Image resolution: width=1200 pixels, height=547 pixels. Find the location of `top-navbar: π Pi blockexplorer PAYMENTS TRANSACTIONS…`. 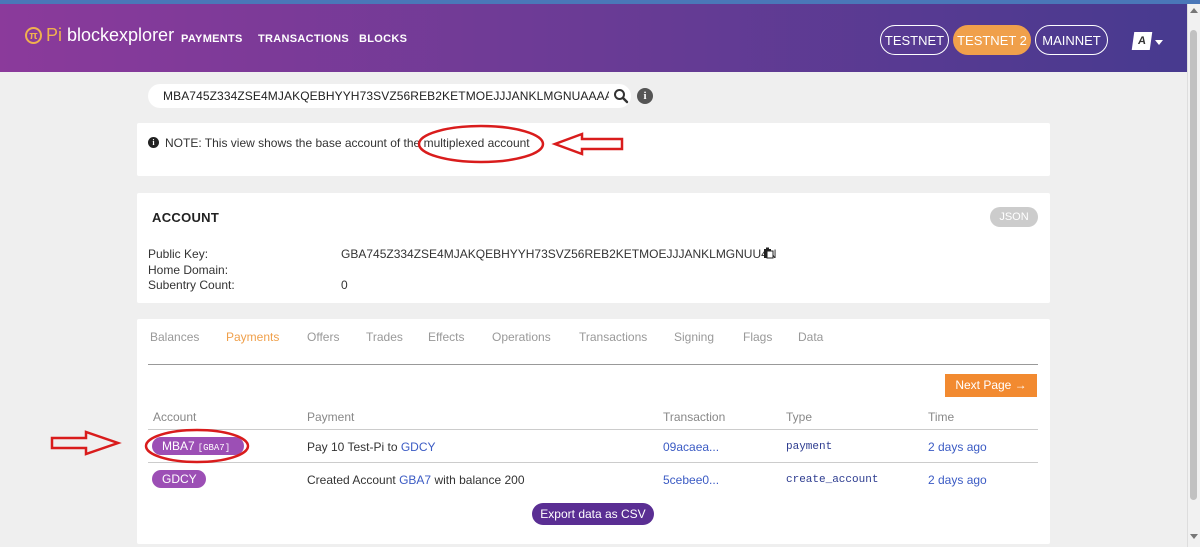

top-navbar: π Pi blockexplorer PAYMENTS TRANSACTIONS… is located at coordinates (594, 38).